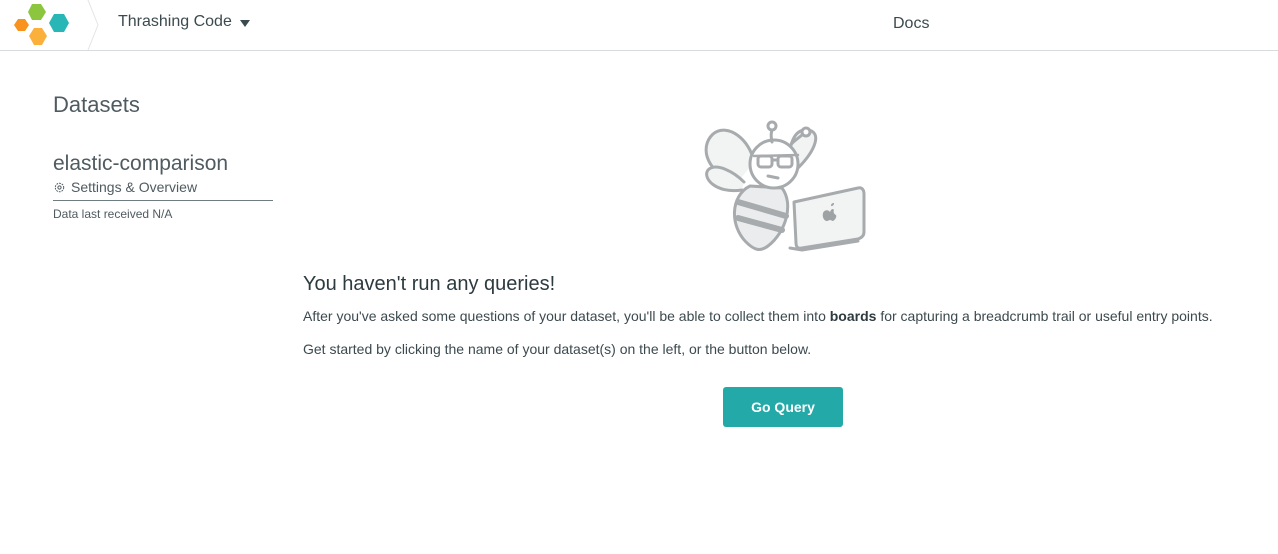  What do you see at coordinates (59, 187) in the screenshot?
I see `gear-icon` at bounding box center [59, 187].